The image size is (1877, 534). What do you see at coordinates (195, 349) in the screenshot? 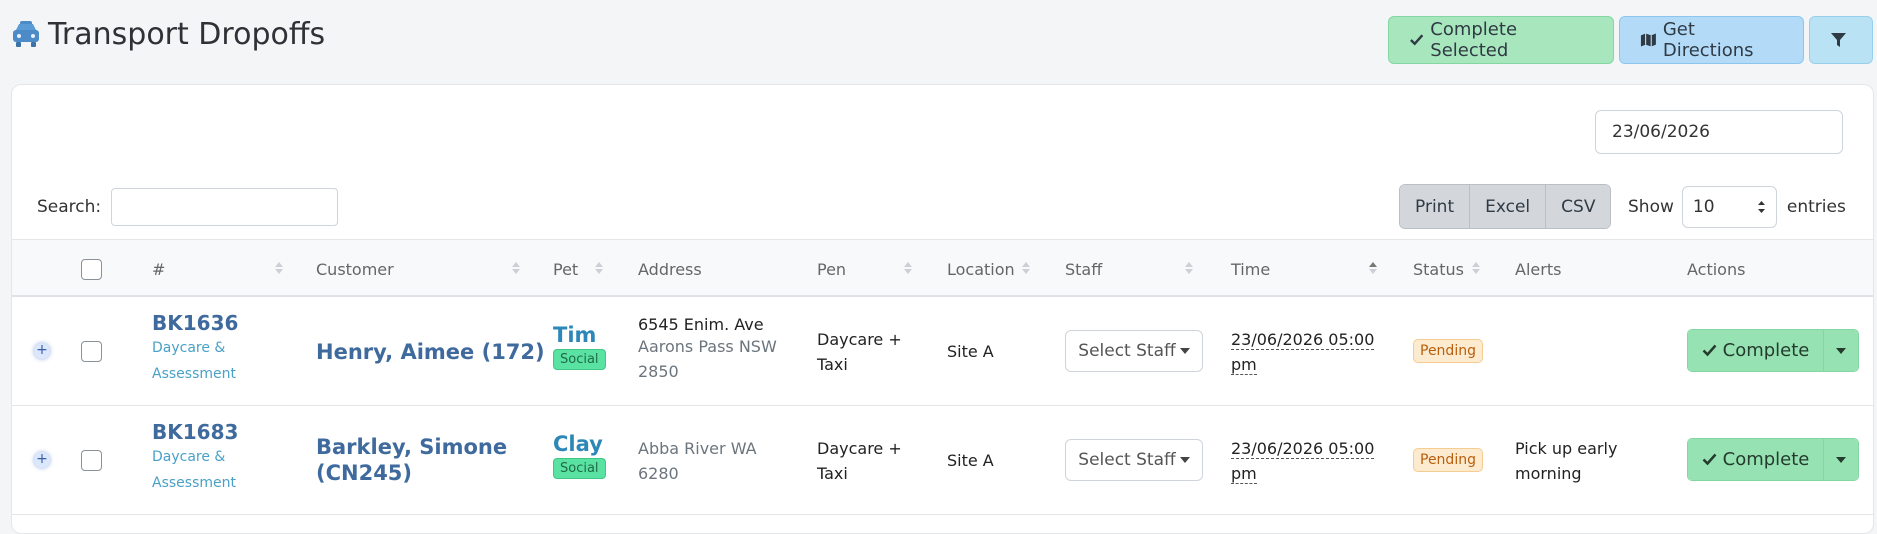
I see `booking-cell: BK1636 Daycare & Assessment` at bounding box center [195, 349].